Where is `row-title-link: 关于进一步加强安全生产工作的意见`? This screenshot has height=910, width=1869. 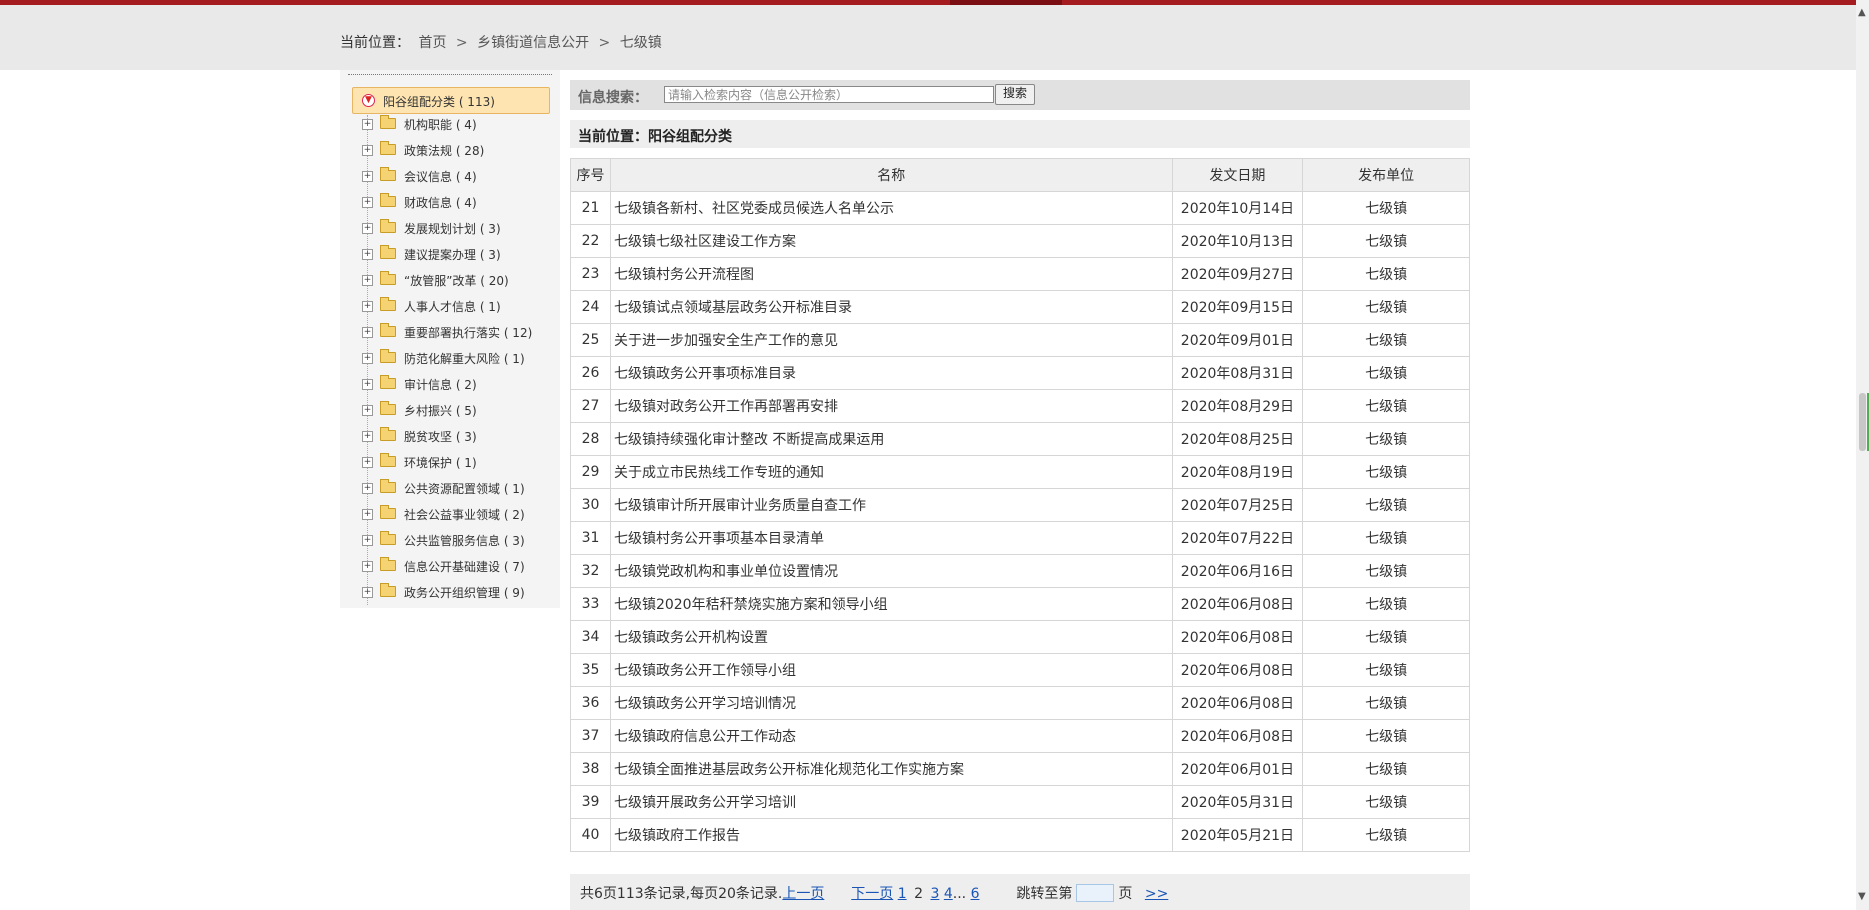 row-title-link: 关于进一步加强安全生产工作的意见 is located at coordinates (891, 340).